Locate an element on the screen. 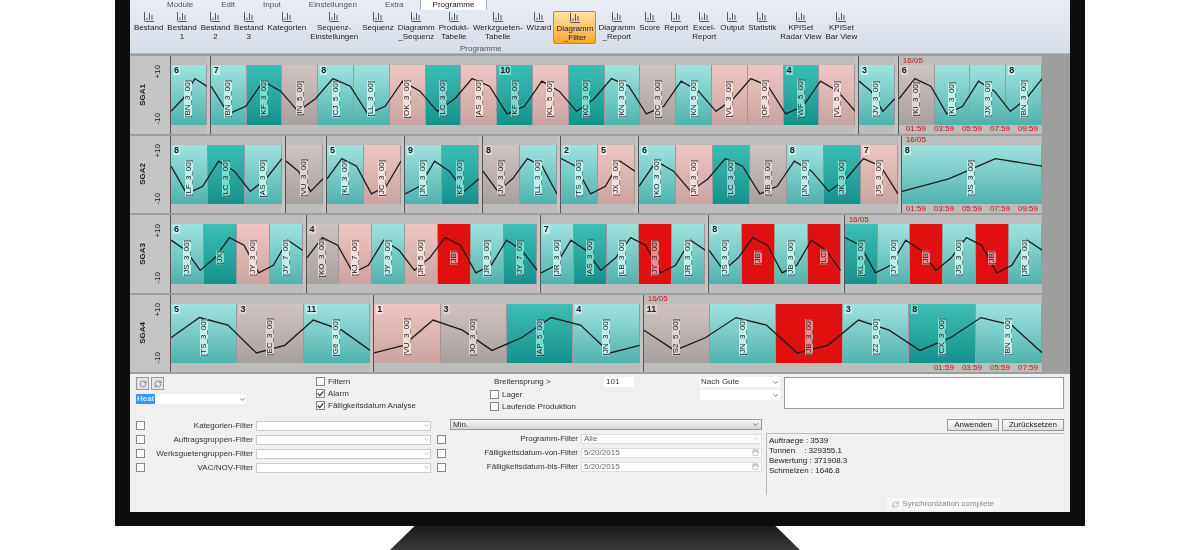 Image resolution: width=1200 pixels, height=550 pixels. filter-select: Alle is located at coordinates (671, 438).